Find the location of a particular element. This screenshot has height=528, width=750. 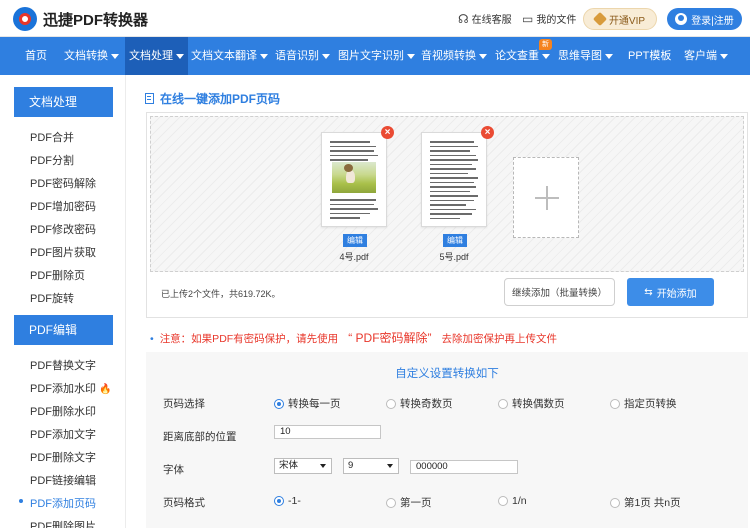

brand-name: 迅捷PDF转换器 is located at coordinates (95, 19).